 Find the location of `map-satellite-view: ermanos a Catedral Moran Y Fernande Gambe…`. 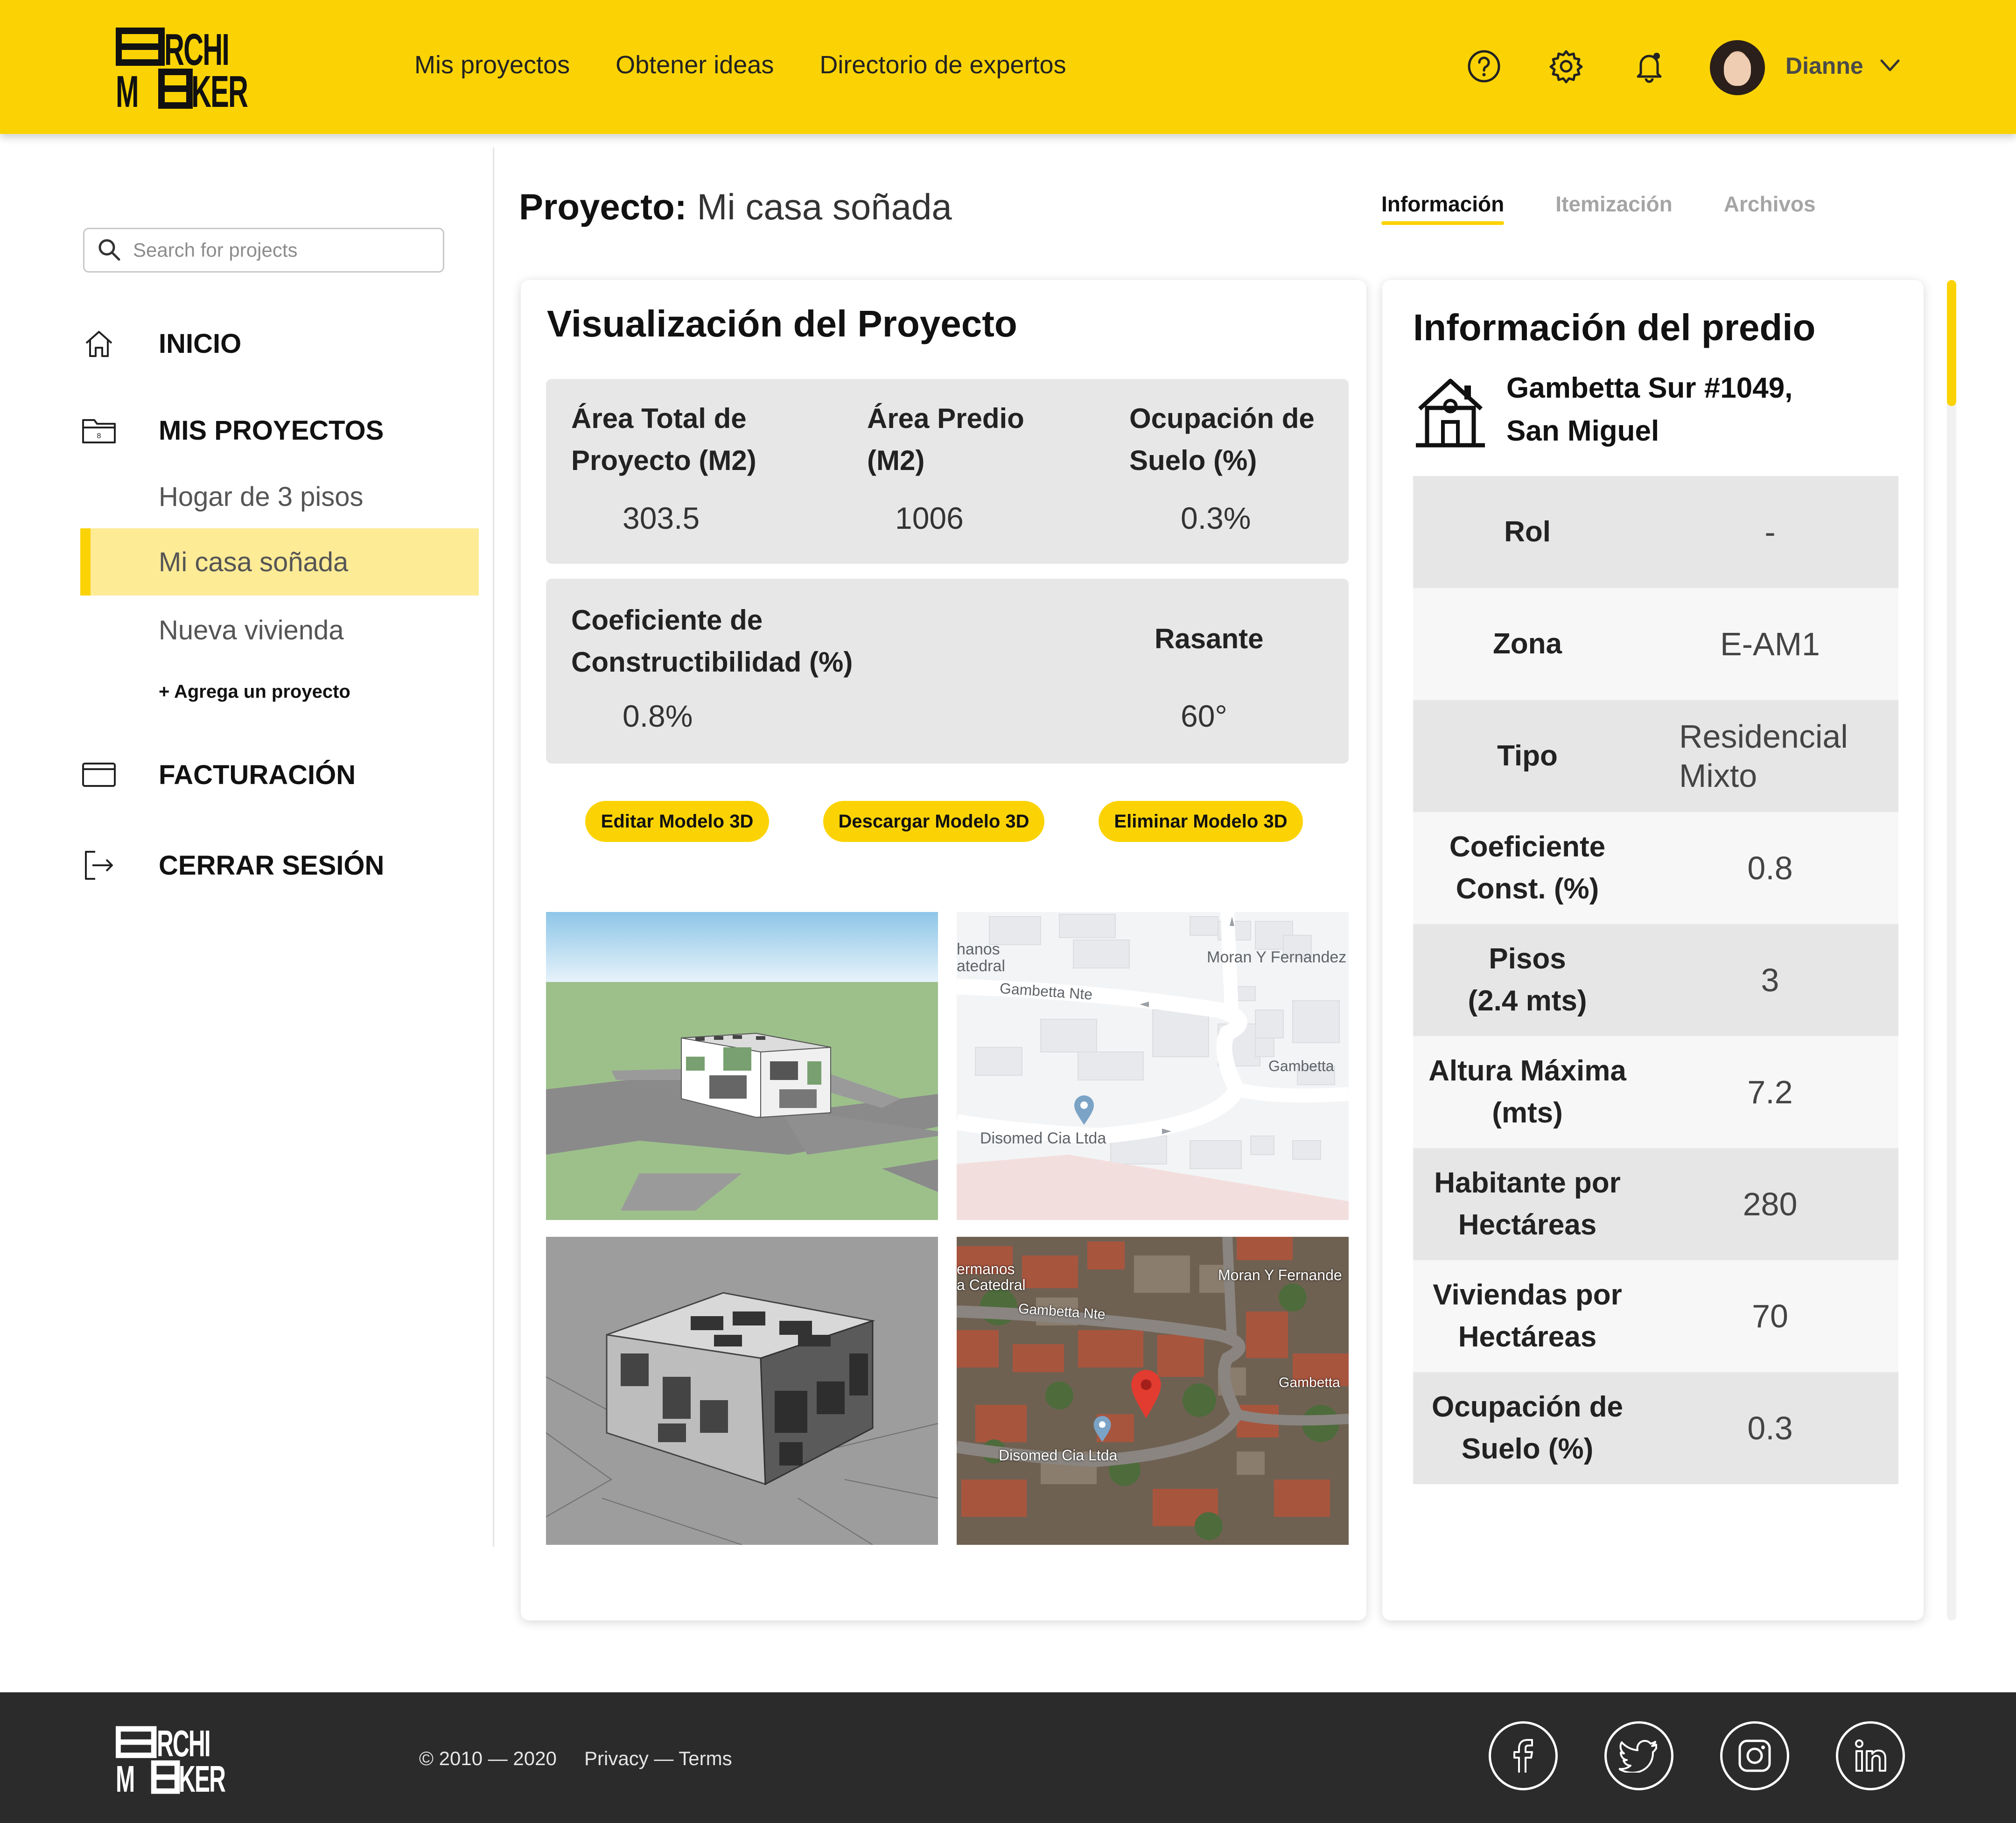

map-satellite-view: ermanos a Catedral Moran Y Fernande Gambe… is located at coordinates (1153, 1391).